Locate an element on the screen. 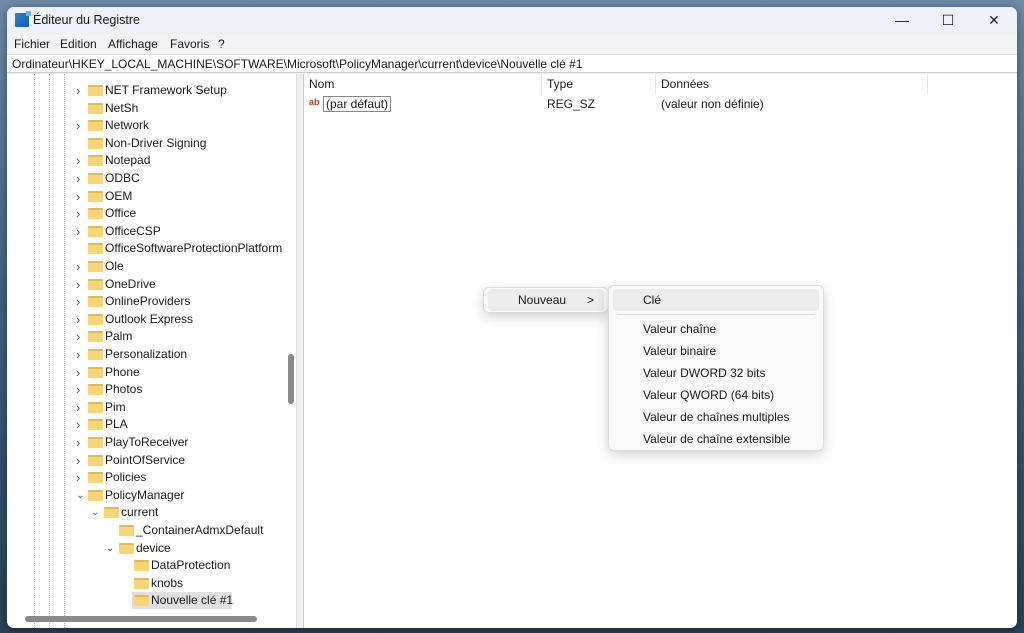 Image resolution: width=1024 pixels, height=633 pixels. tree-item-label: Policies is located at coordinates (126, 477).